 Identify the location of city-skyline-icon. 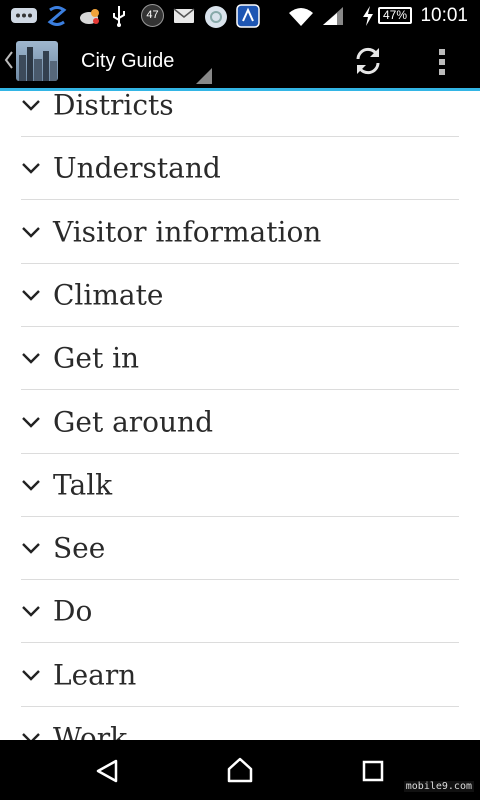
(38, 64).